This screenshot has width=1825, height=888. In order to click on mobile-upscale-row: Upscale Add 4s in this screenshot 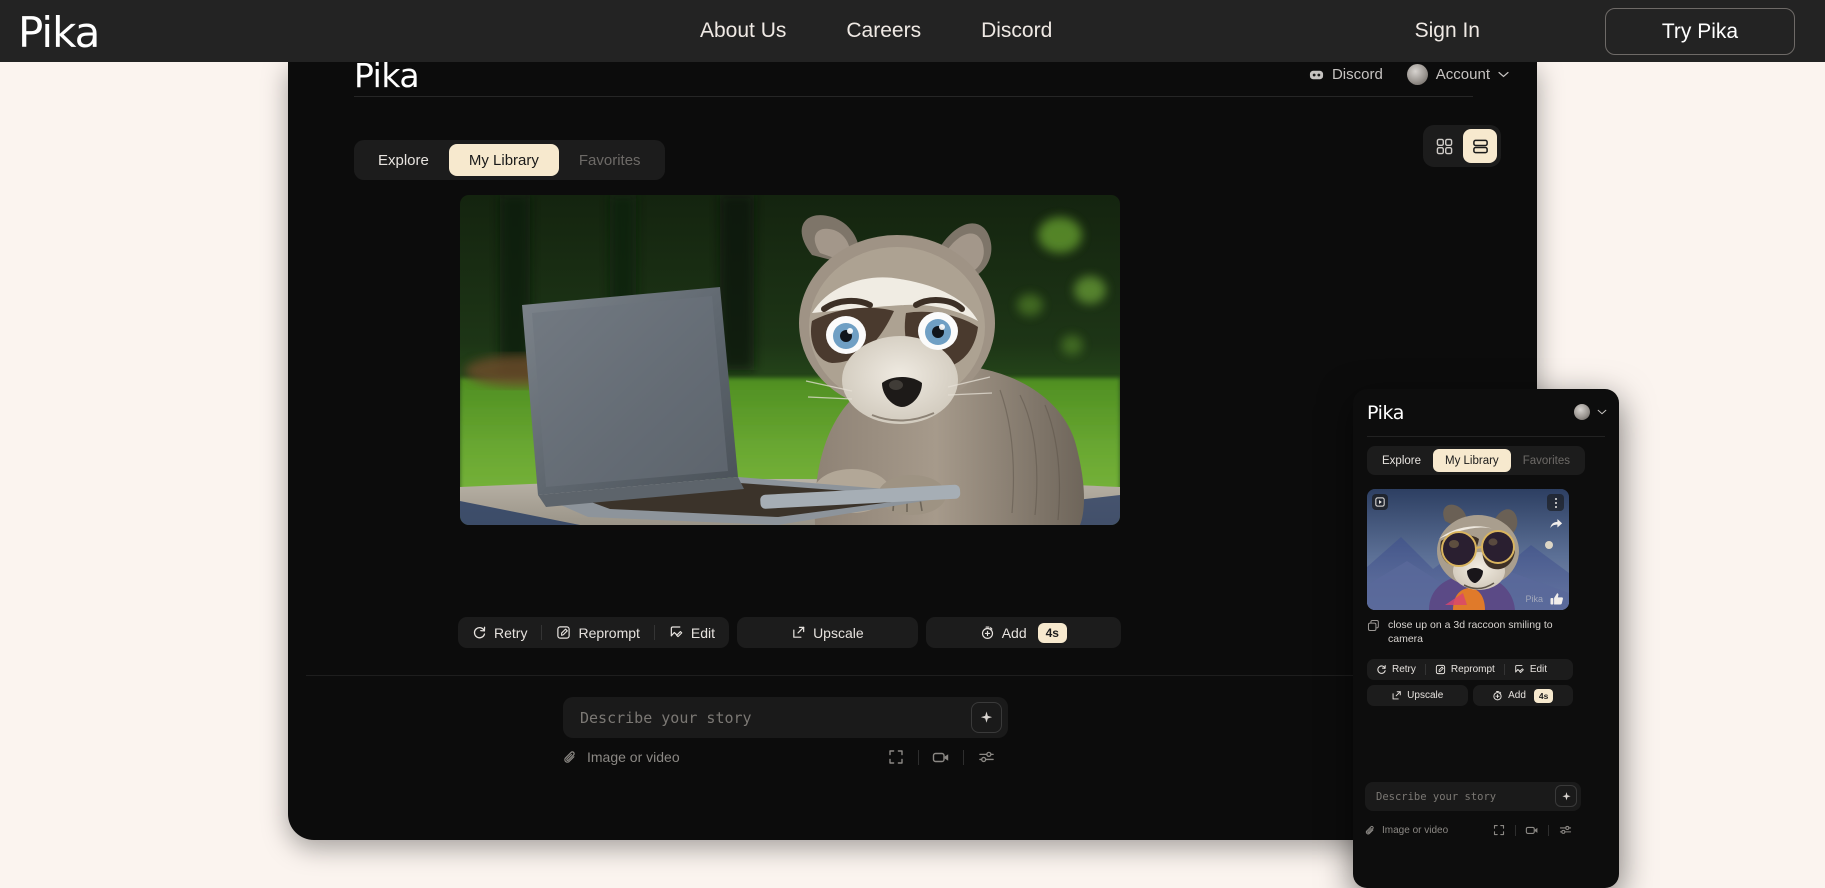, I will do `click(1470, 695)`.